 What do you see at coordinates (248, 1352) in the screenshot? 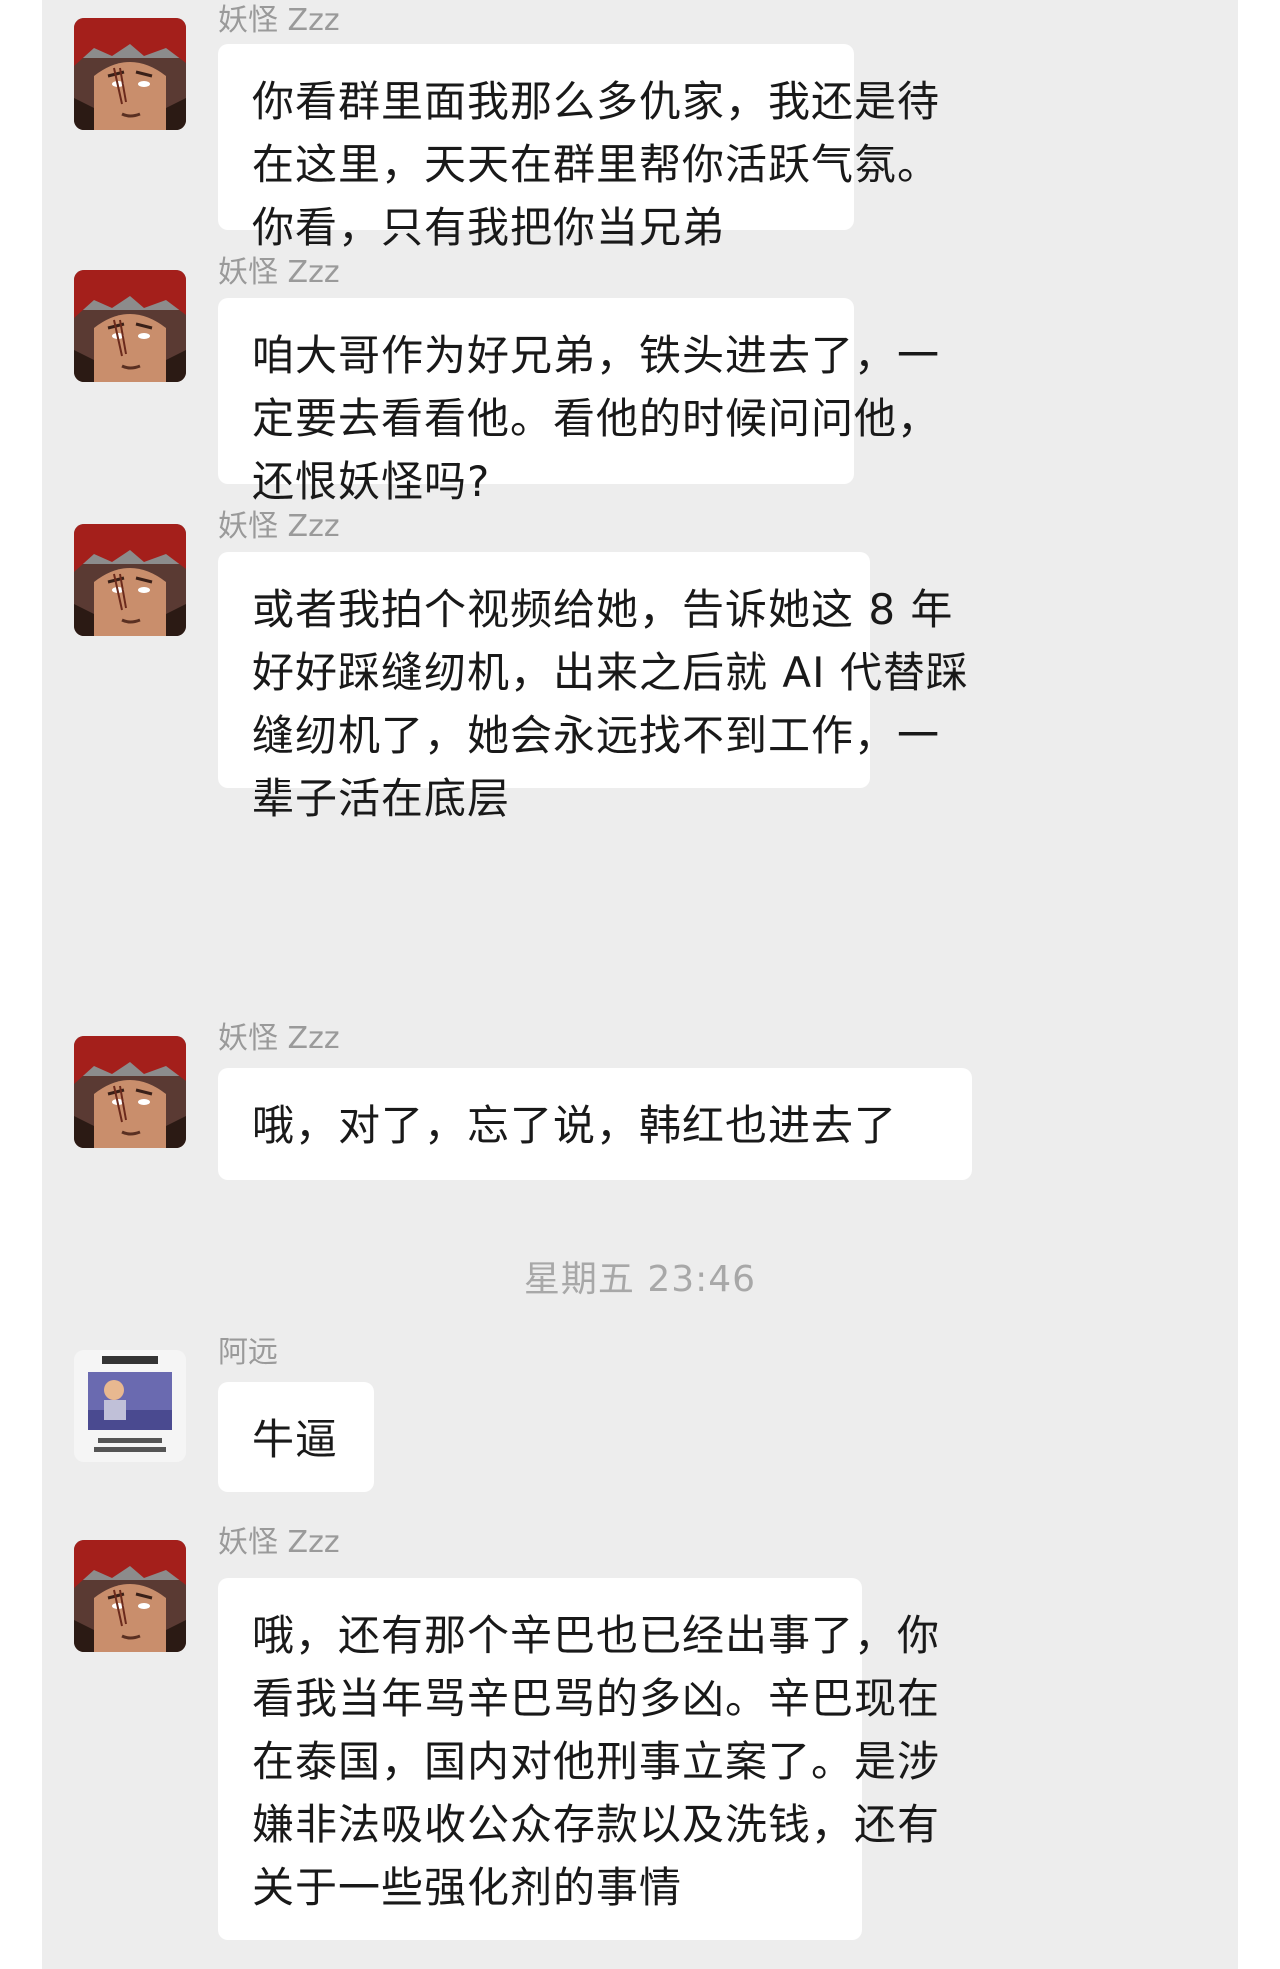
I see `sender-name: 阿远` at bounding box center [248, 1352].